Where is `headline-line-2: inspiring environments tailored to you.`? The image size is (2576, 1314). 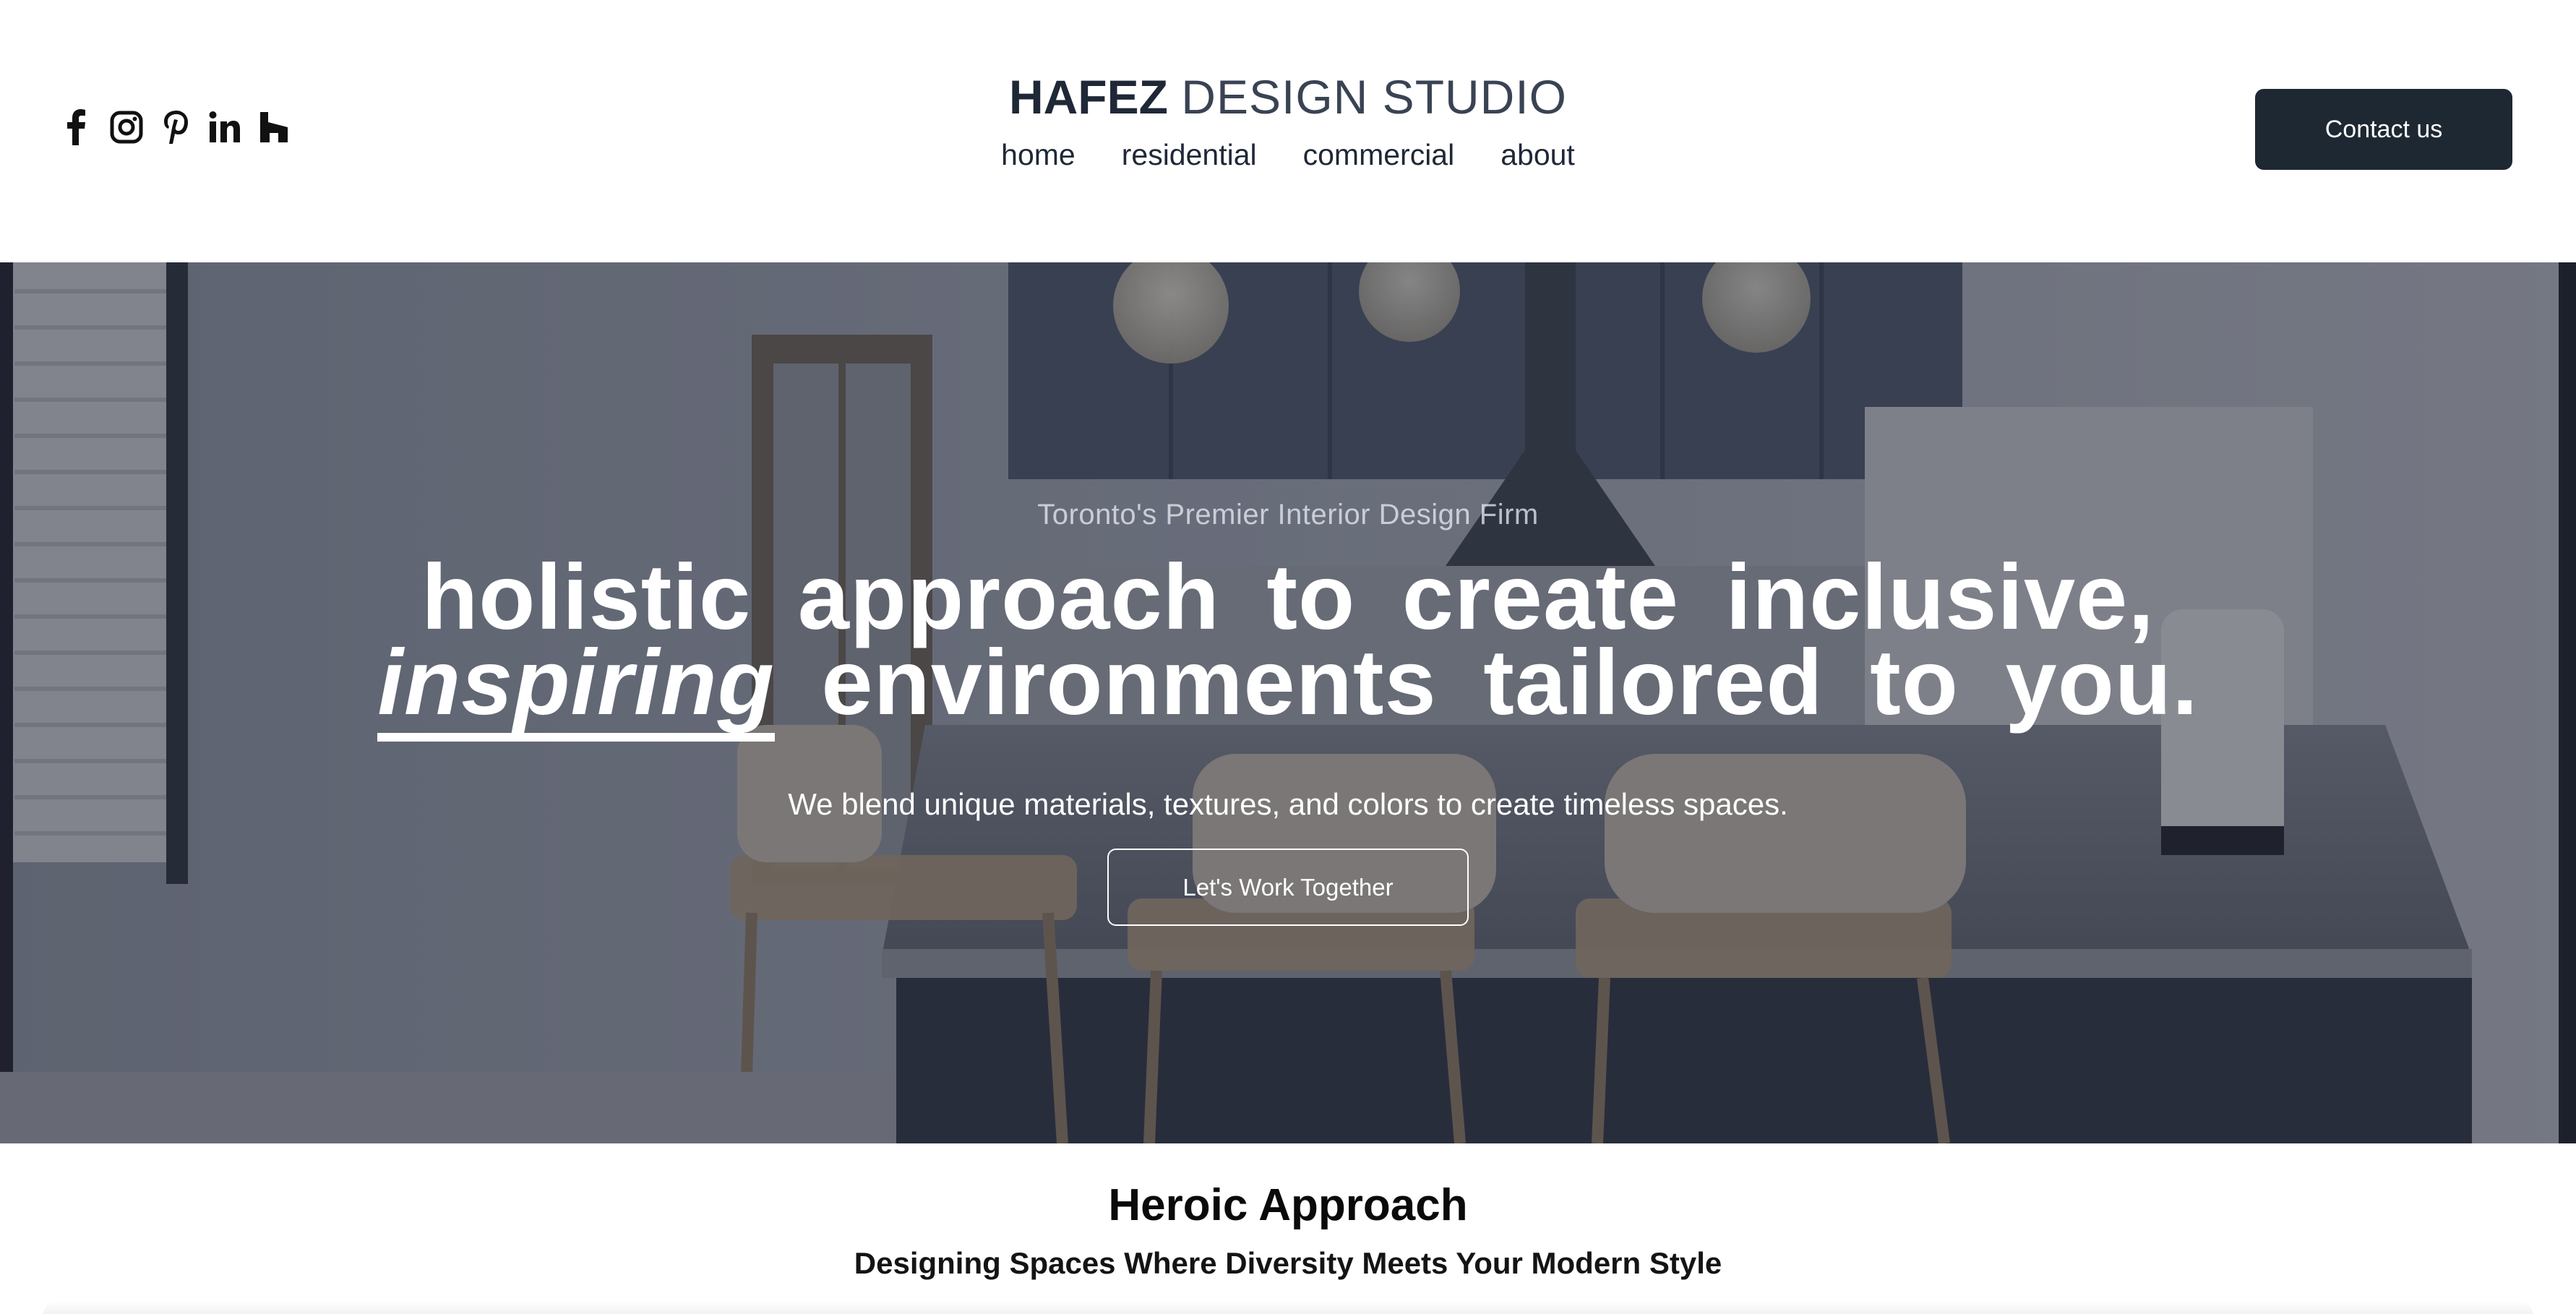
headline-line-2: inspiring environments tailored to you. is located at coordinates (1288, 686).